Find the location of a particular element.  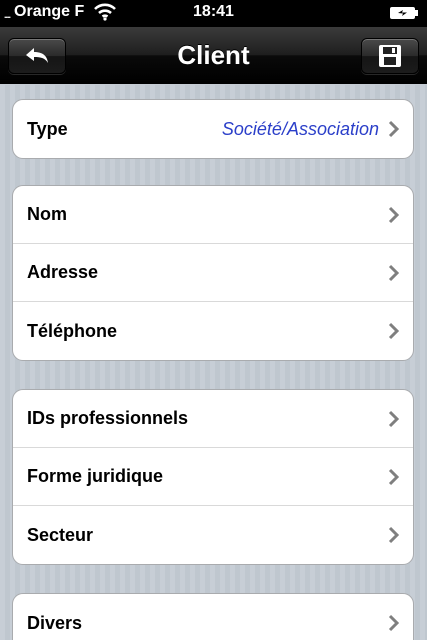

group-misc: Divers is located at coordinates (213, 616).